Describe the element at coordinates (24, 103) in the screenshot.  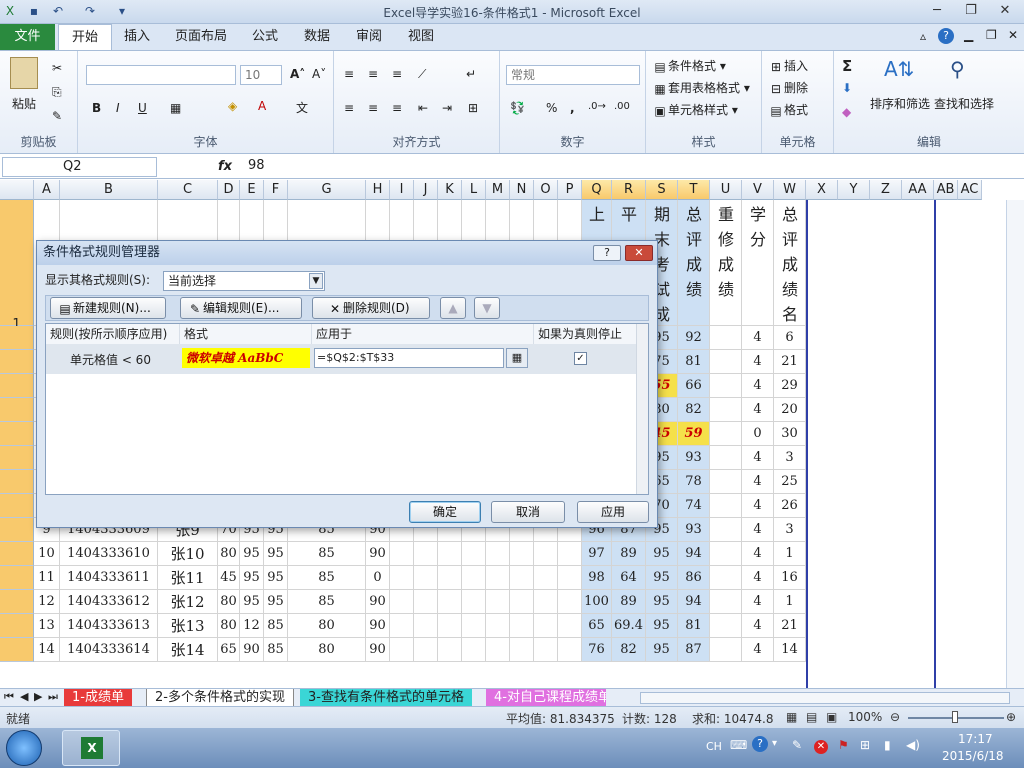
I see `paste-button: 粘贴` at that location.